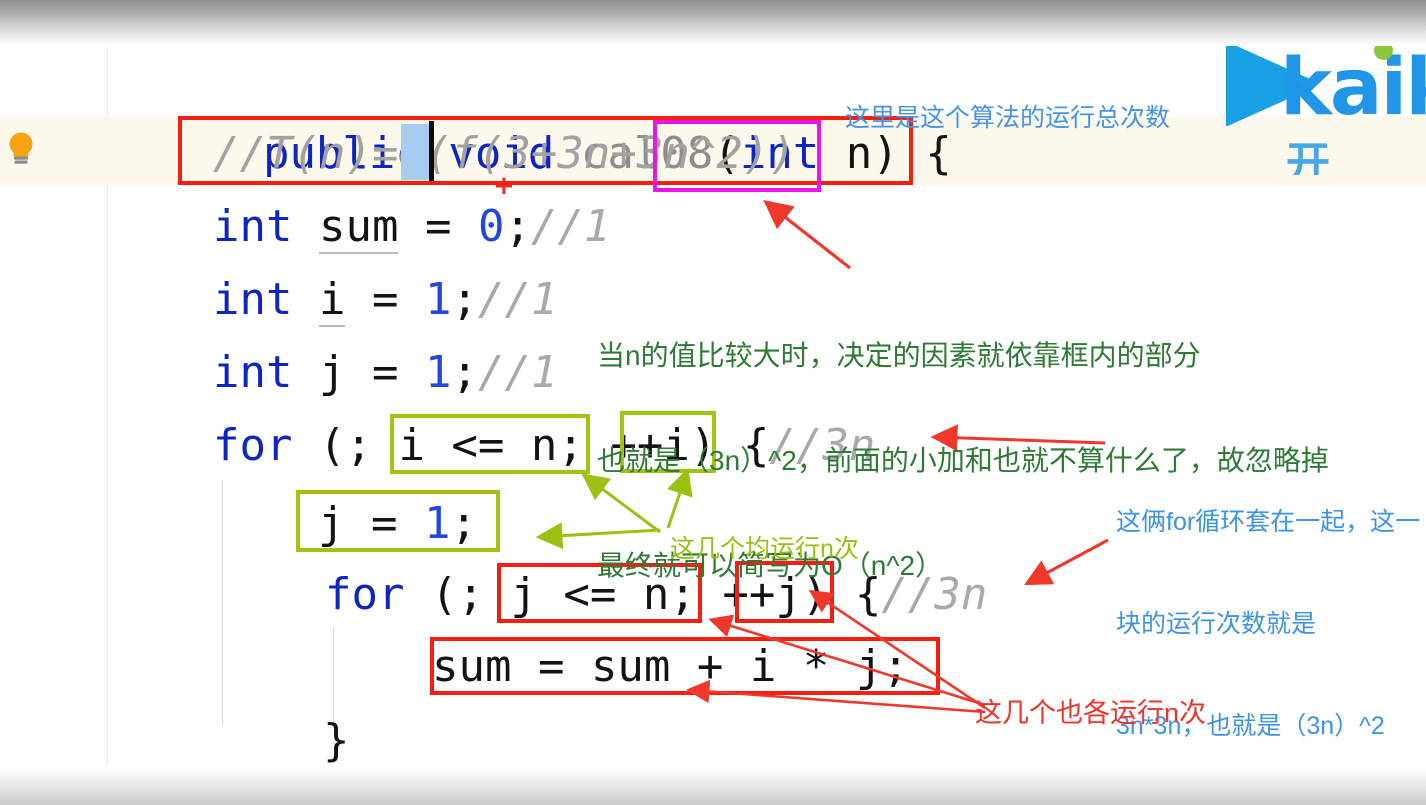 This screenshot has width=1426, height=805. What do you see at coordinates (1091, 713) in the screenshot?
I see `annotation-red-note: 这几个也各运行n次` at bounding box center [1091, 713].